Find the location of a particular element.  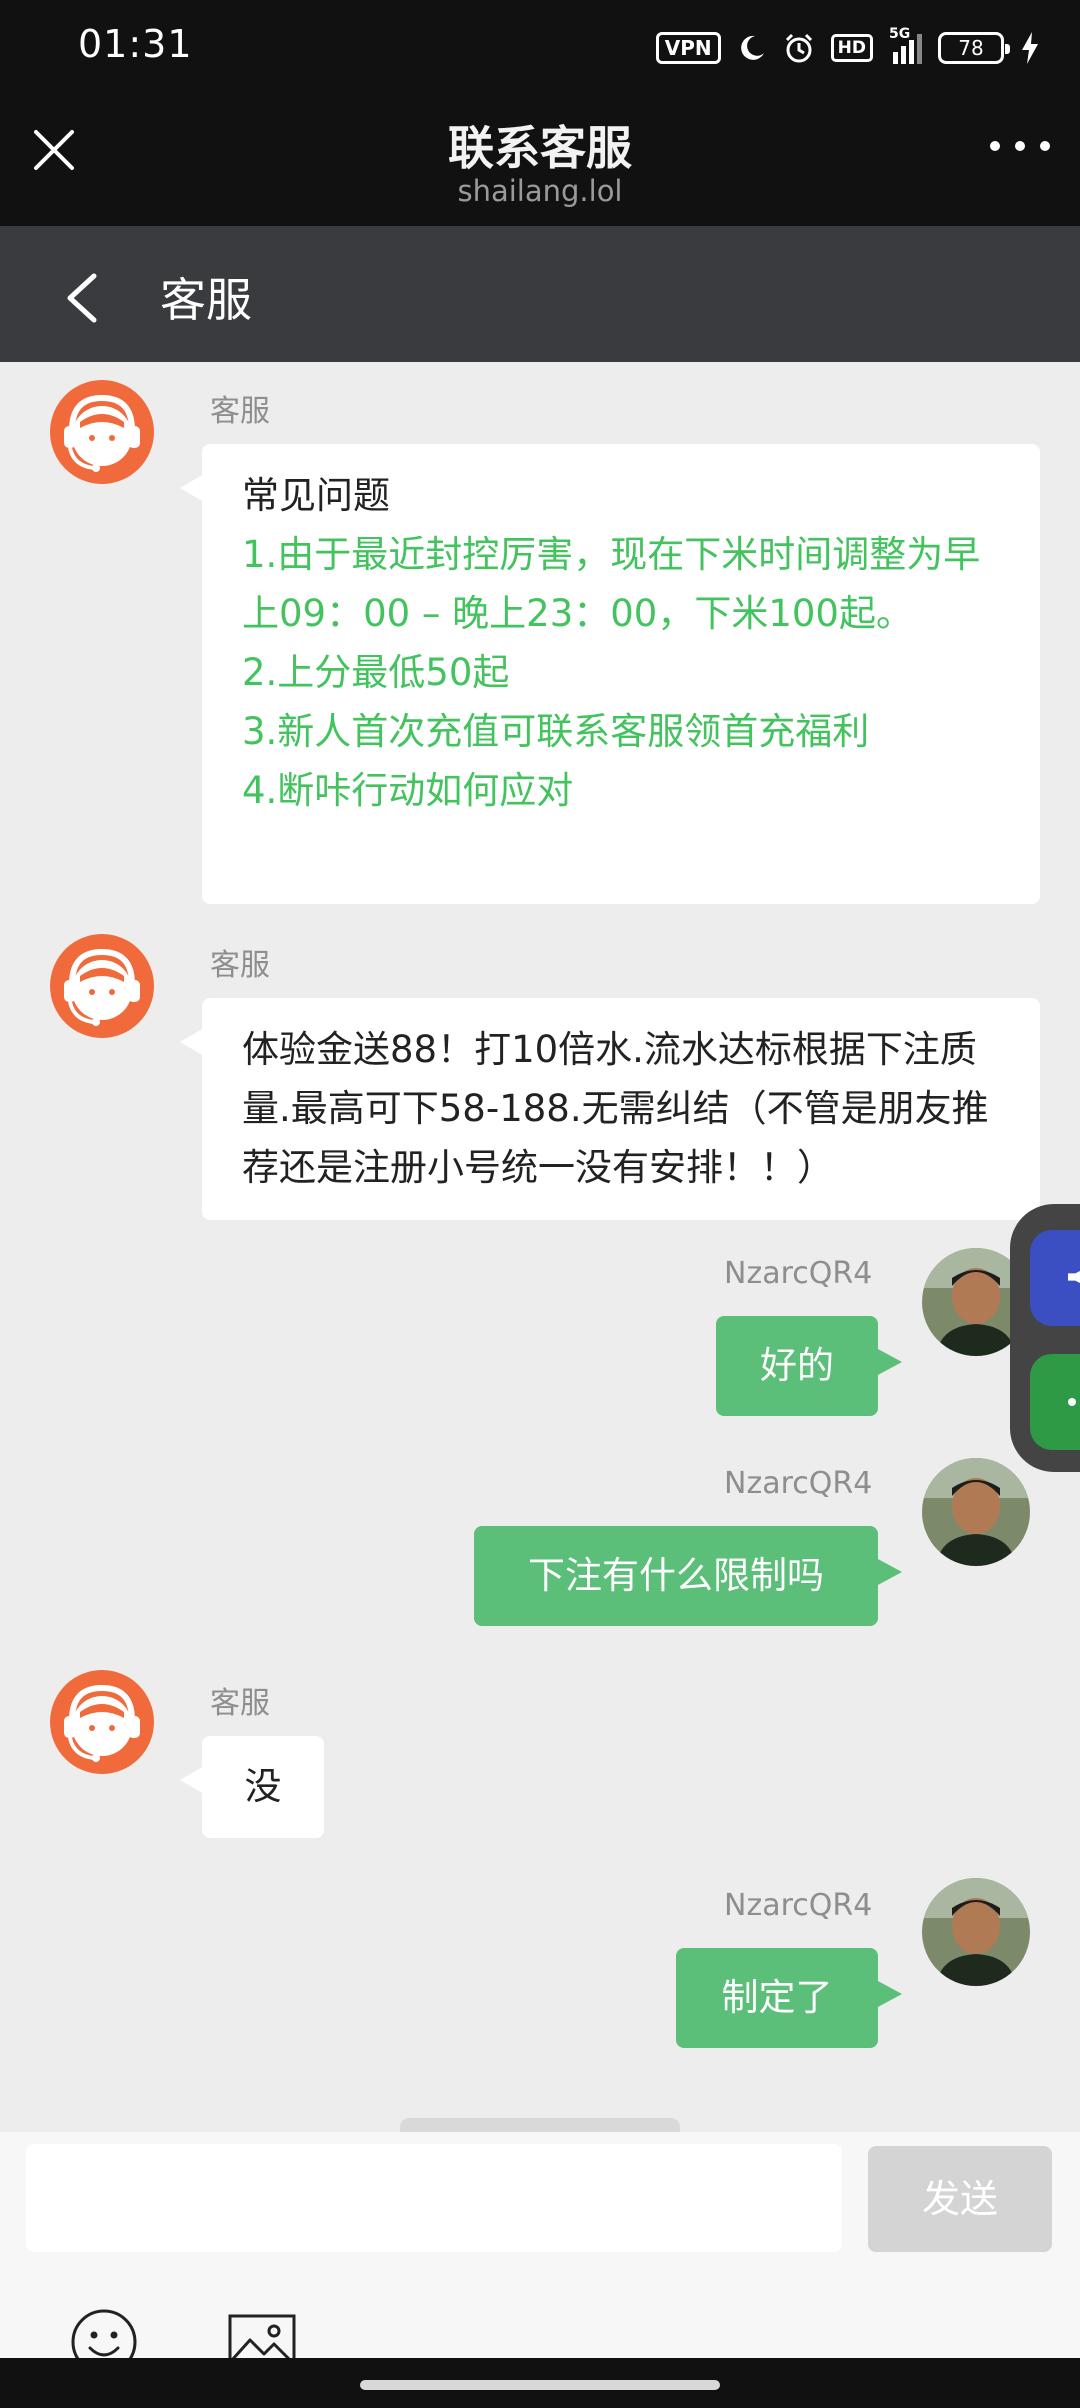

top-nav-bar: 联系客服 shailang.lol is located at coordinates (540, 161).